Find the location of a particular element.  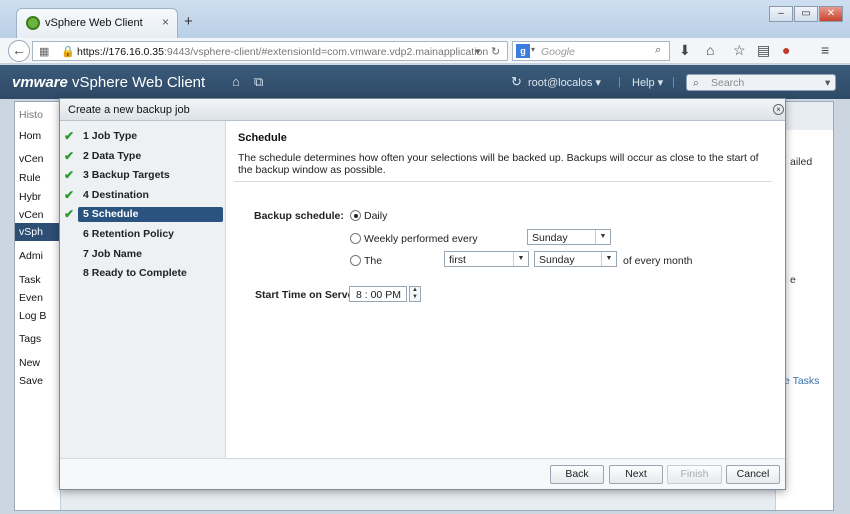

weekly-radio is located at coordinates (355, 238).